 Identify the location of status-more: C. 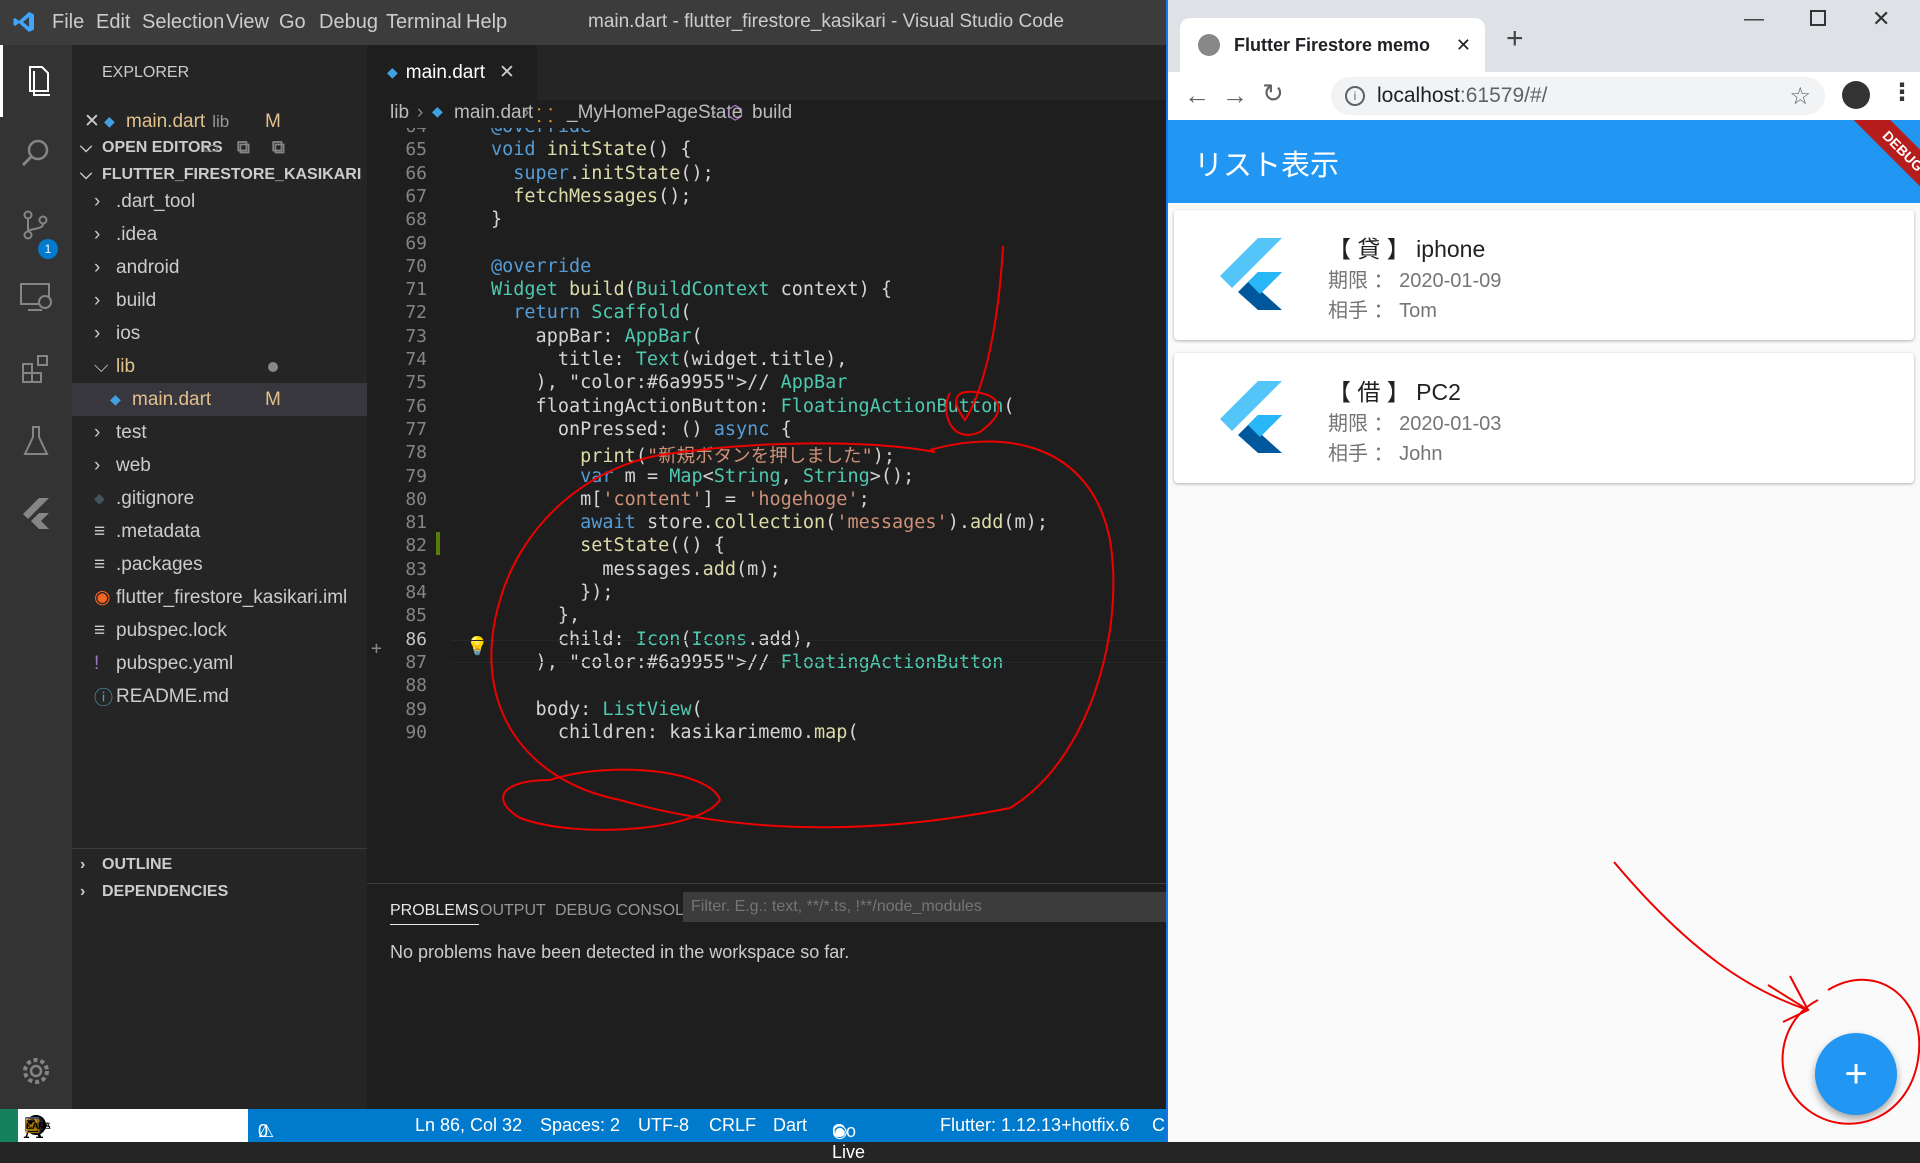
(1158, 1125).